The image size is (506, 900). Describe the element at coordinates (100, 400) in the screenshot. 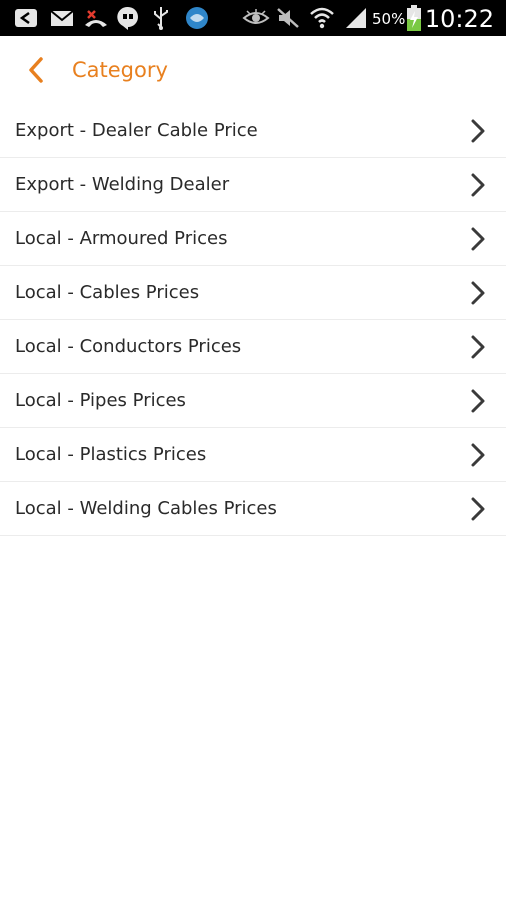

I see `list-item-label: Local - Pipes Prices` at that location.